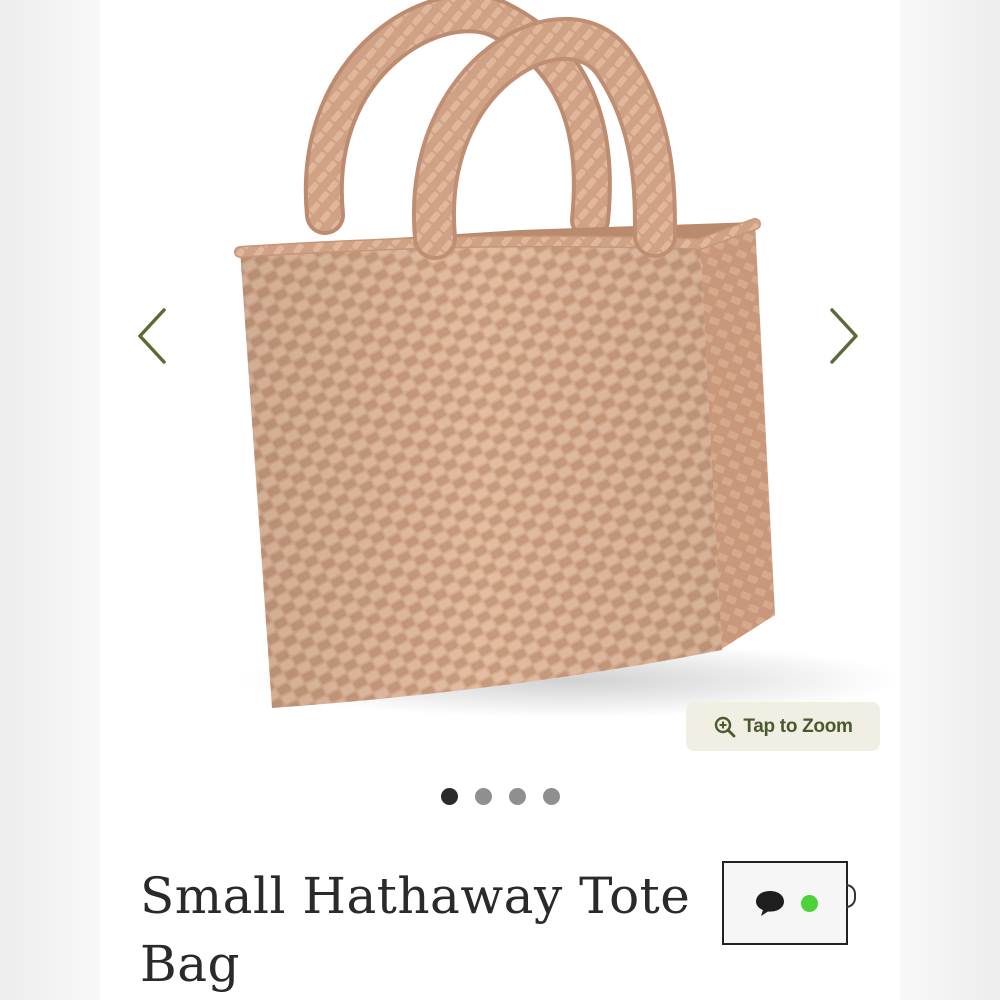 This screenshot has width=1000, height=1000. I want to click on zoom-in-icon, so click(725, 726).